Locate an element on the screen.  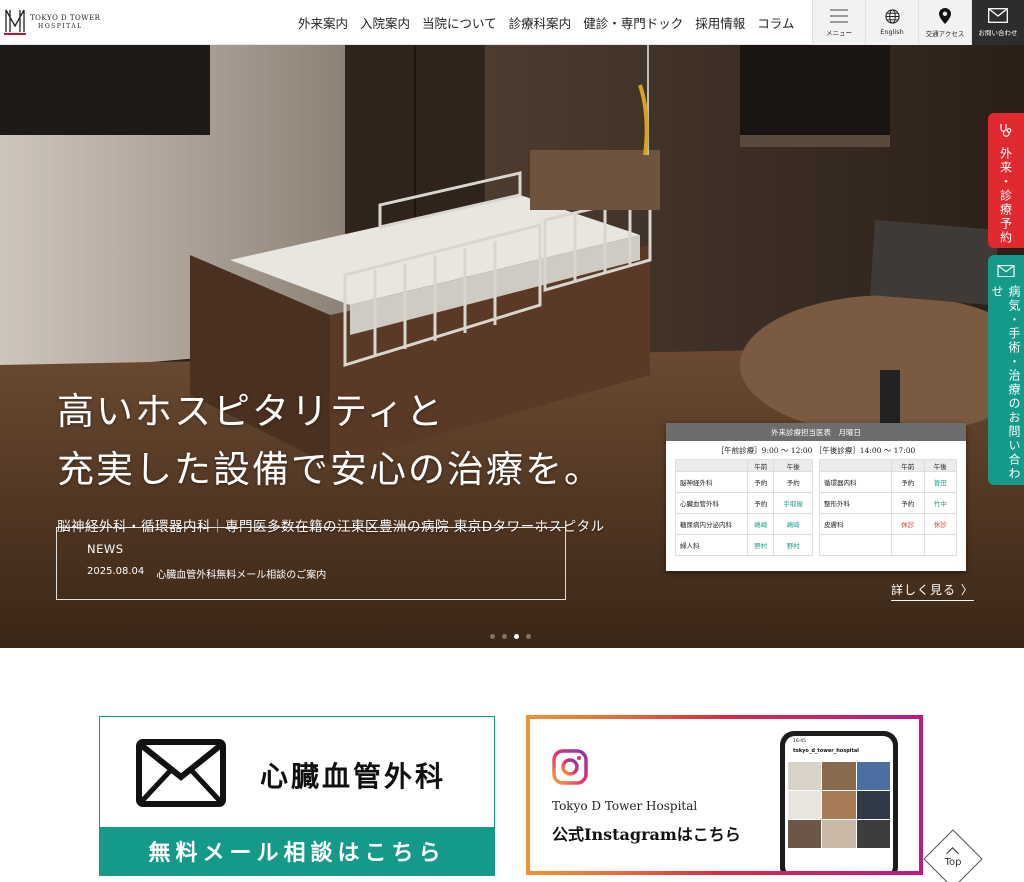
nav-outpatient: 外来案内 is located at coordinates (323, 22).